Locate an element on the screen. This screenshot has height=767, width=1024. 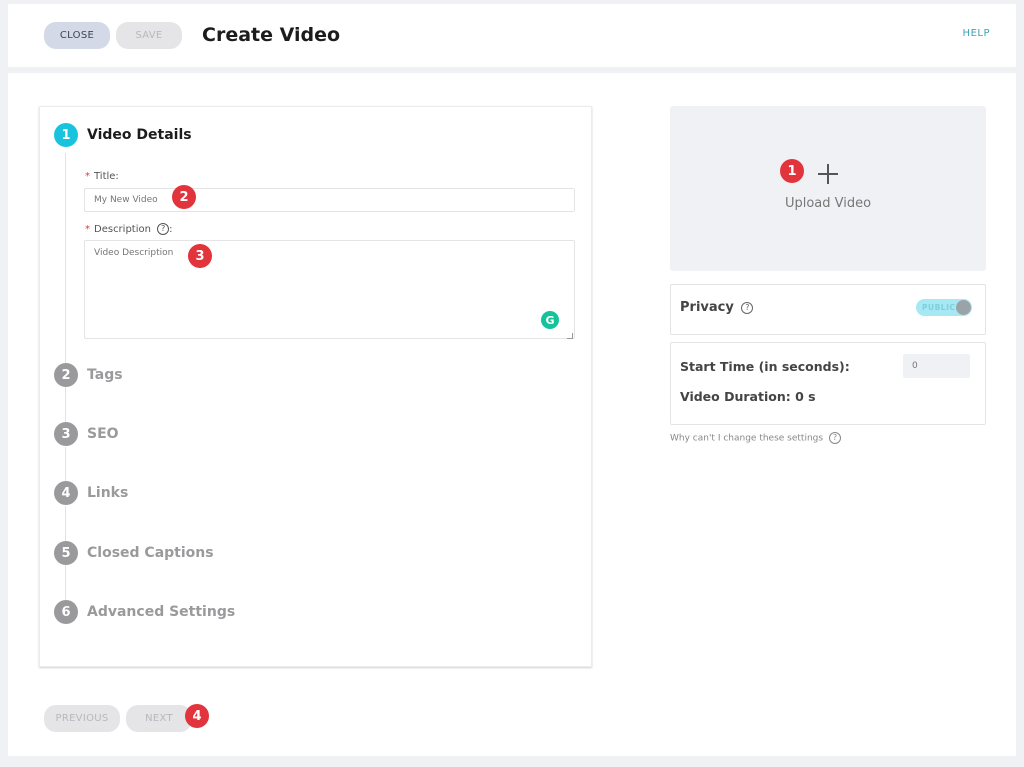
step-number: 5 is located at coordinates (66, 553).